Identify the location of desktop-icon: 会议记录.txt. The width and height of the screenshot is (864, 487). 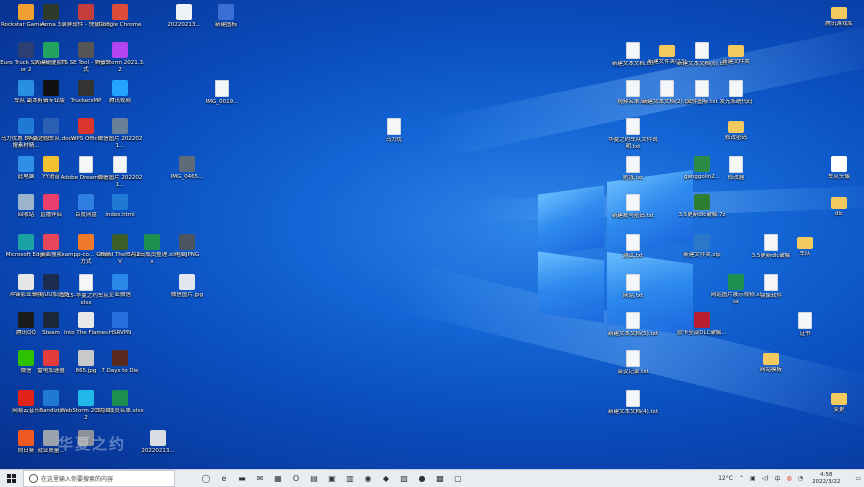
(633, 363).